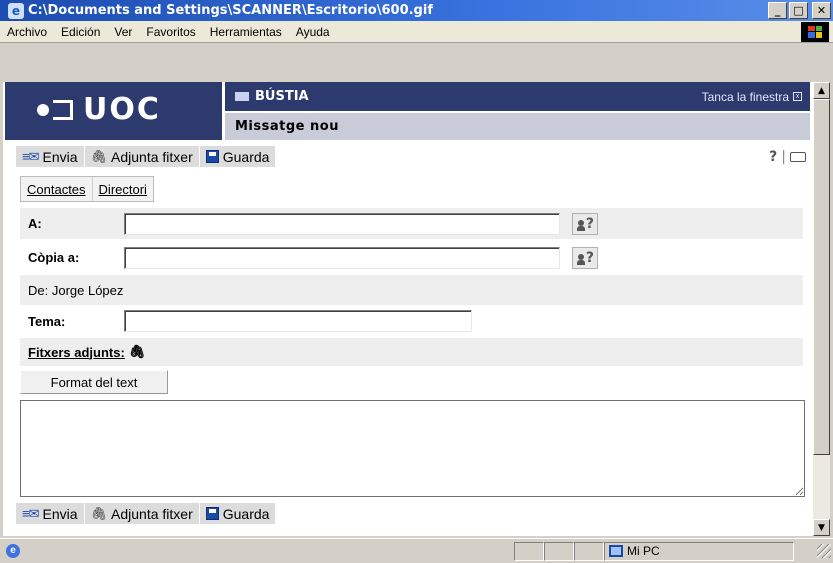  I want to click on subject-row: Tema:, so click(411, 321).